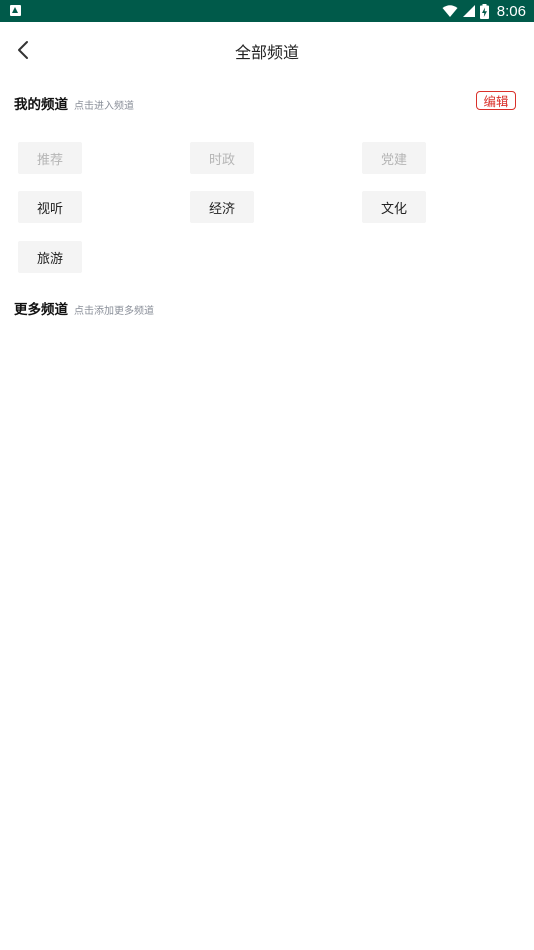 This screenshot has height=950, width=534. Describe the element at coordinates (394, 207) in the screenshot. I see `channel-chip-culture: 文化` at that location.